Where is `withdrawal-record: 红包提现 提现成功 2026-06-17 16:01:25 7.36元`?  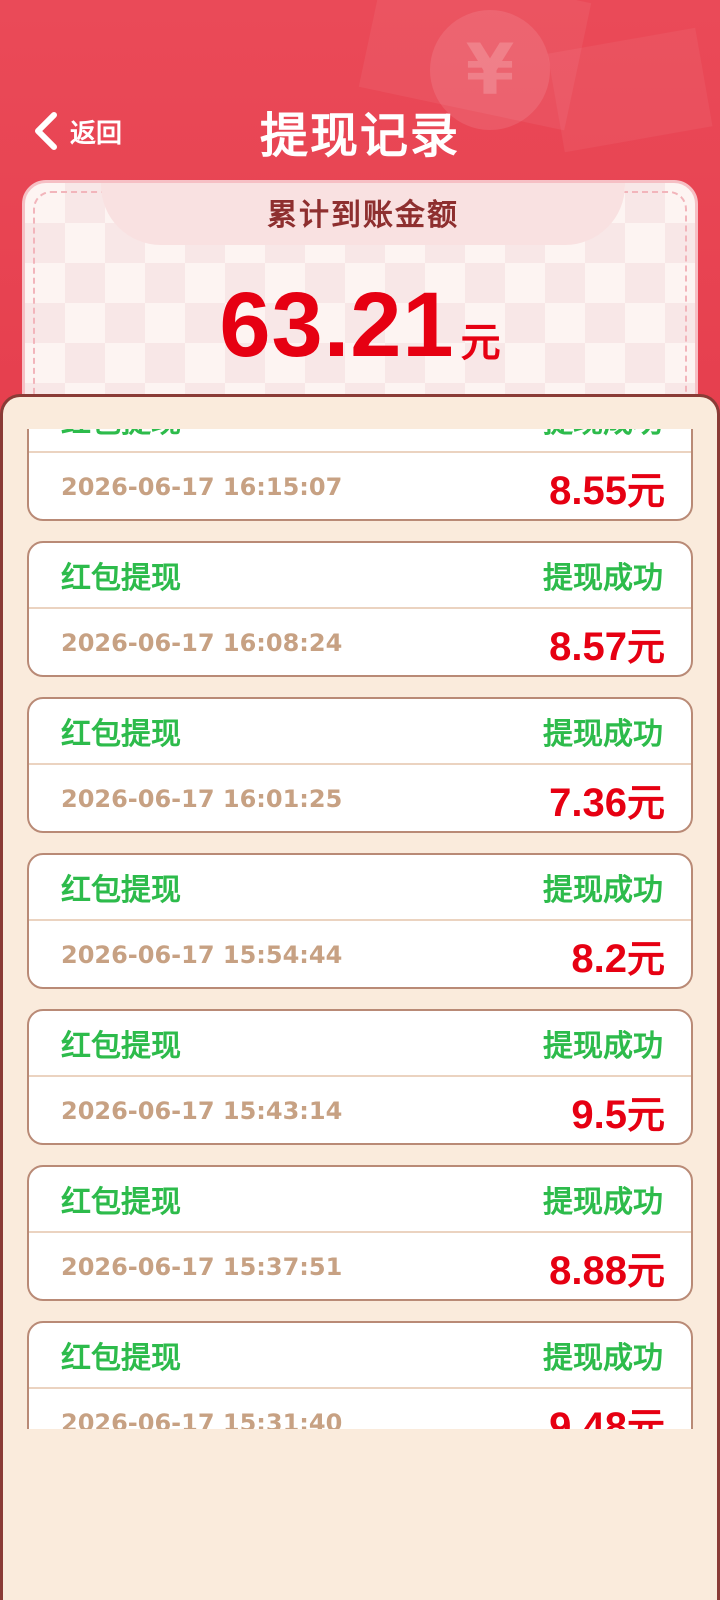 withdrawal-record: 红包提现 提现成功 2026-06-17 16:01:25 7.36元 is located at coordinates (360, 765).